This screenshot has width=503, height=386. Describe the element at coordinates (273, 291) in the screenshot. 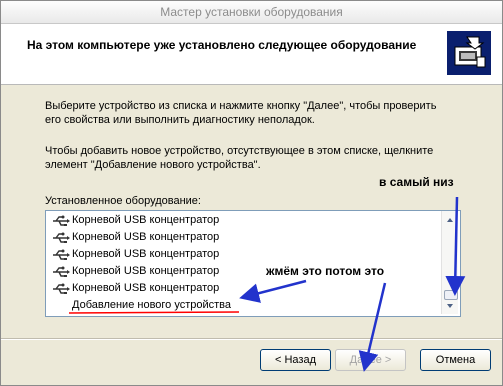

I see `item-arrow` at that location.